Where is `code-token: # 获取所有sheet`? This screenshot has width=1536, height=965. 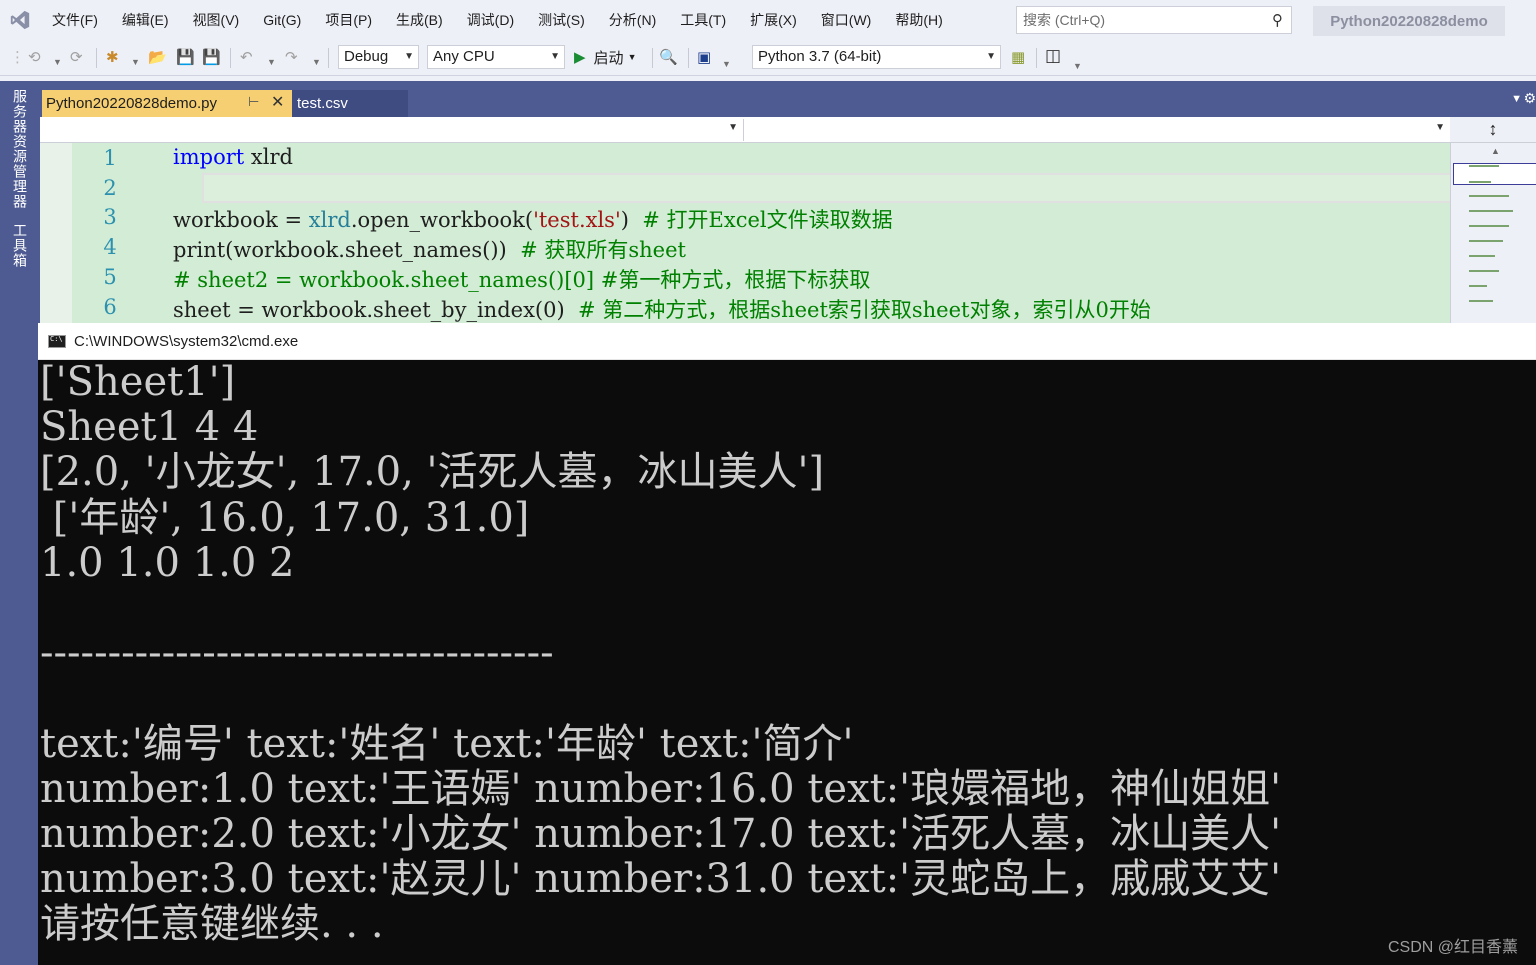
code-token: # 获取所有sheet is located at coordinates (603, 250).